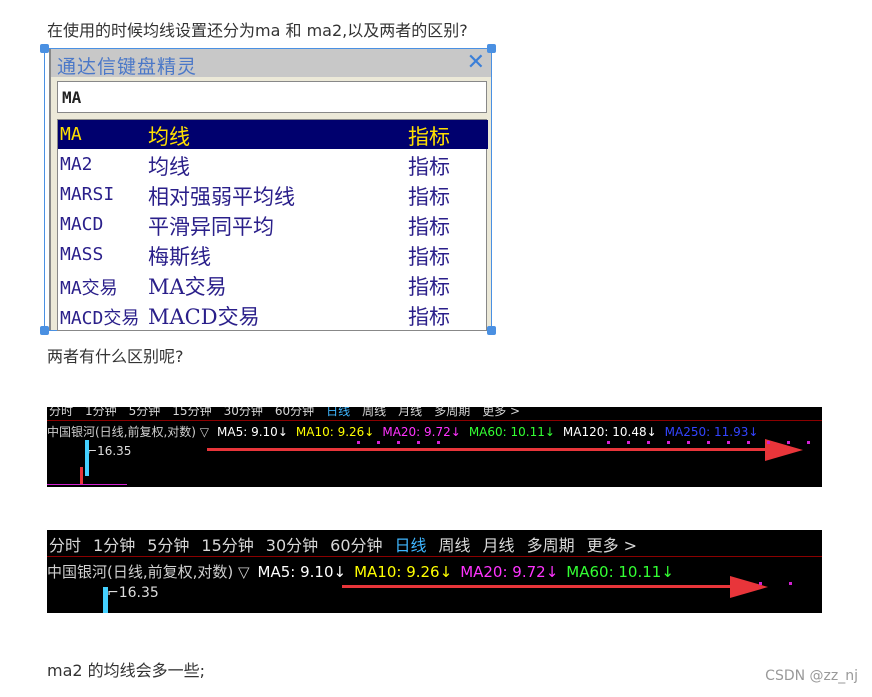  I want to click on list-item-name: 梅斯线, so click(179, 257).